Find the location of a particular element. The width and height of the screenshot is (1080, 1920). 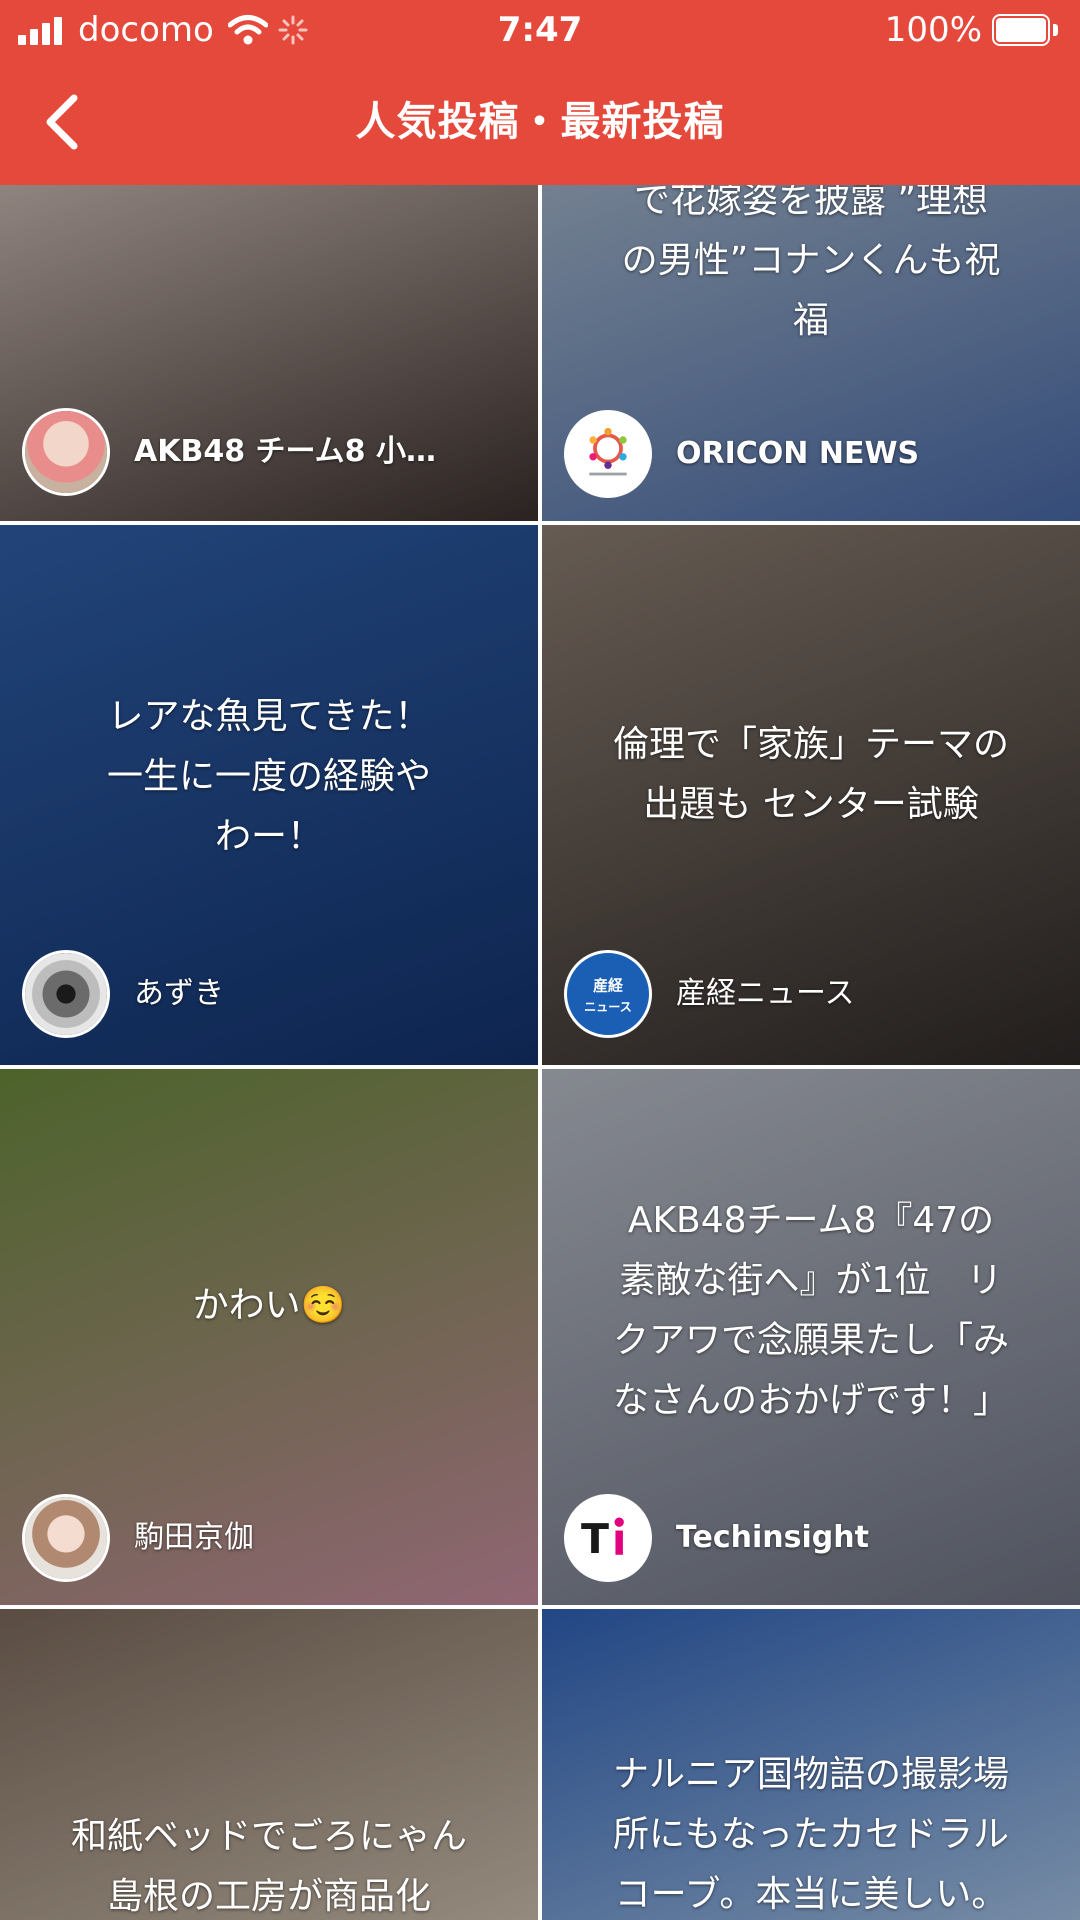

post-card: で花嫁姿を披露 ”理想 の男性”コナンくんも祝 福 ORICON NEWS is located at coordinates (811, 353).